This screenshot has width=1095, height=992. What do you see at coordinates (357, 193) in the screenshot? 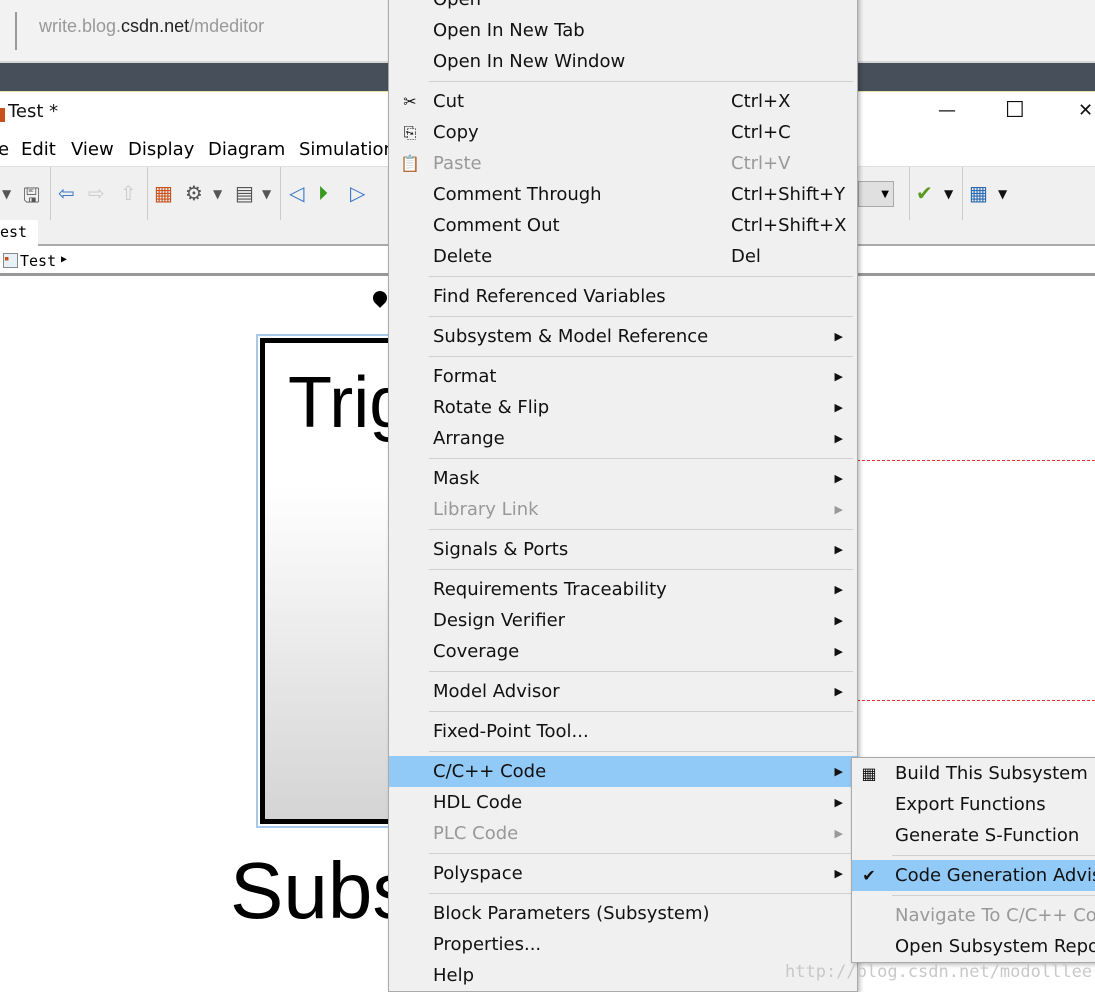
I see `step-forward-icon: ▷` at bounding box center [357, 193].